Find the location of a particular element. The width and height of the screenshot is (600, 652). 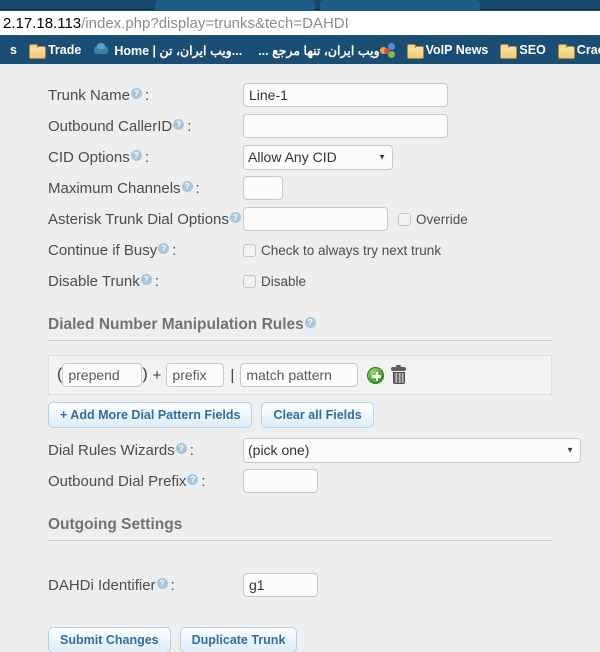

control-trunk-name is located at coordinates (345, 95).